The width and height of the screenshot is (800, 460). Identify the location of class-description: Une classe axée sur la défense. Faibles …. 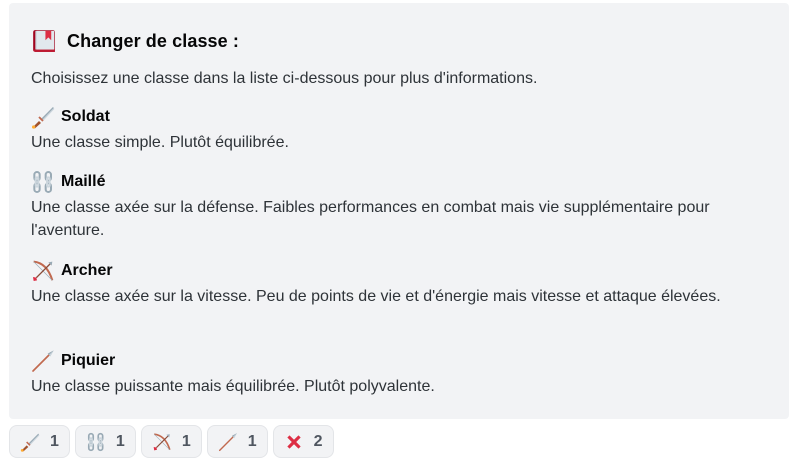
(370, 219).